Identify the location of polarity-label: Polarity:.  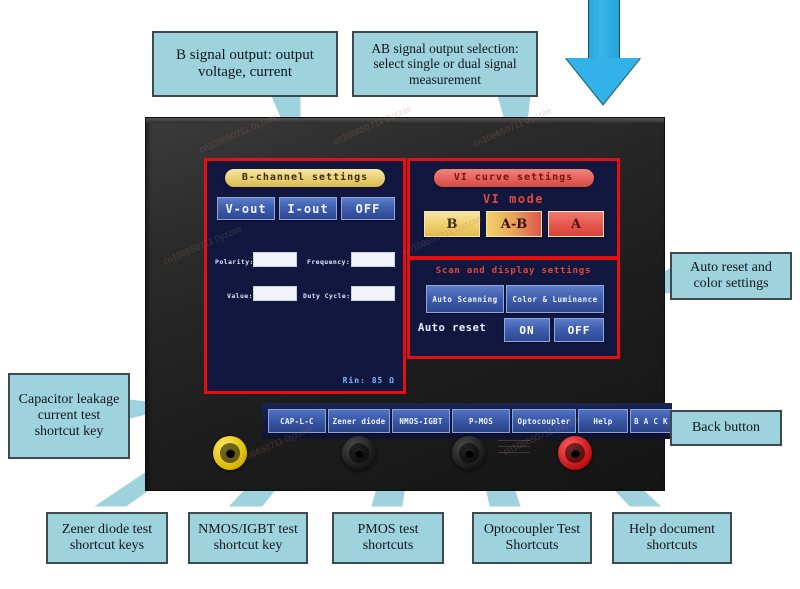
(234, 262).